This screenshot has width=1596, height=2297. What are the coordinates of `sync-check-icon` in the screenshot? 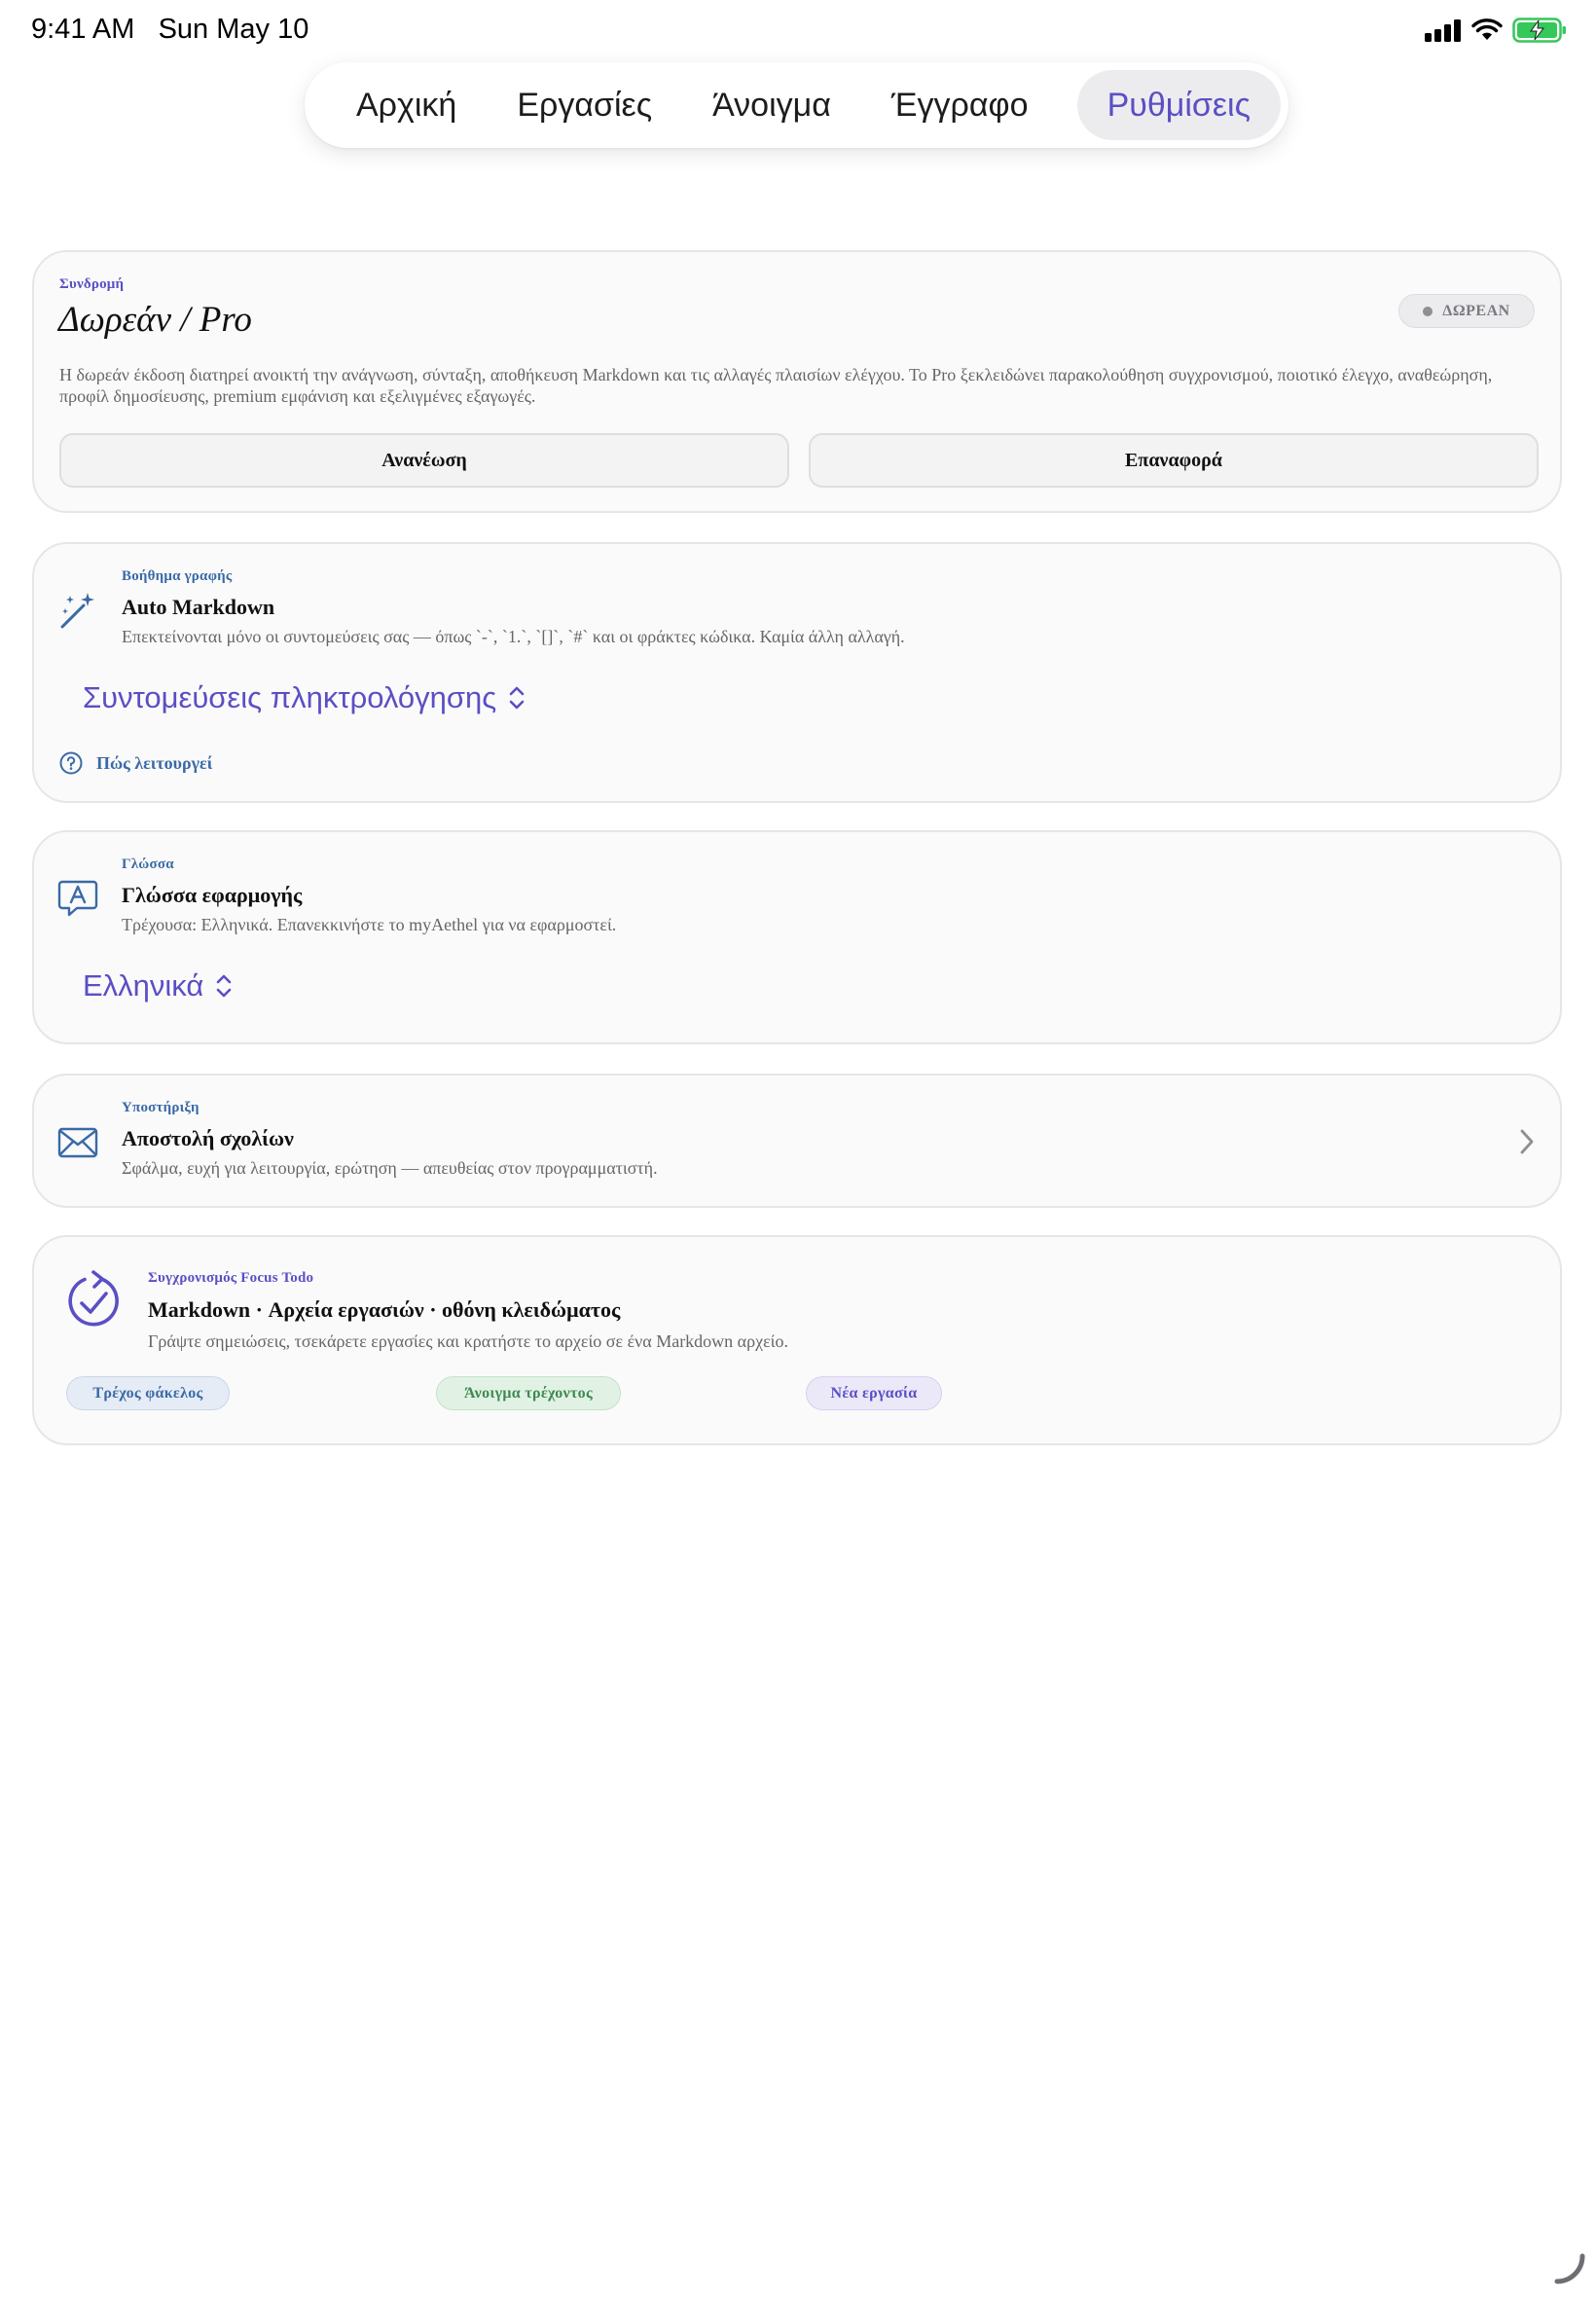 It's located at (93, 1298).